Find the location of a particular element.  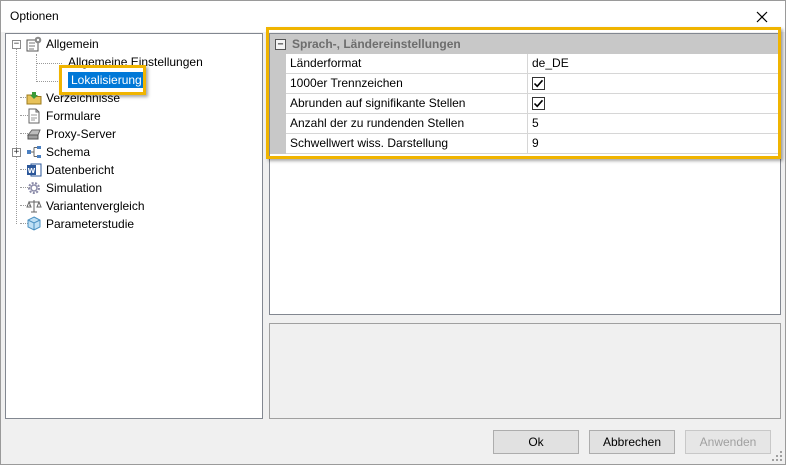

scale-icon is located at coordinates (34, 206).